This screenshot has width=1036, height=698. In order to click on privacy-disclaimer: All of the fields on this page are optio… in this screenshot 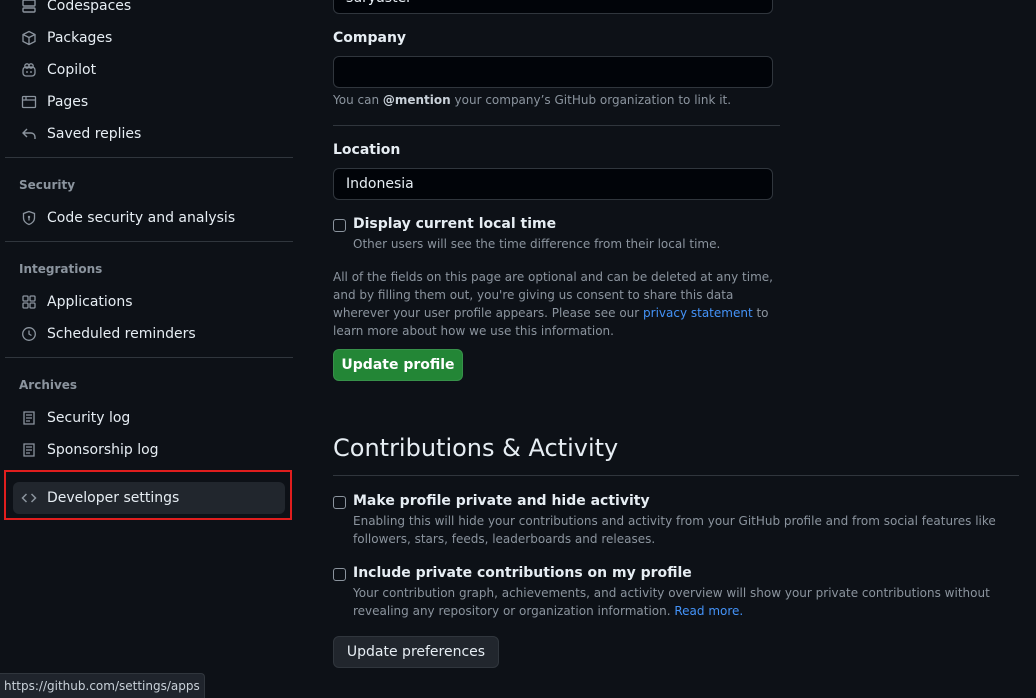, I will do `click(558, 304)`.